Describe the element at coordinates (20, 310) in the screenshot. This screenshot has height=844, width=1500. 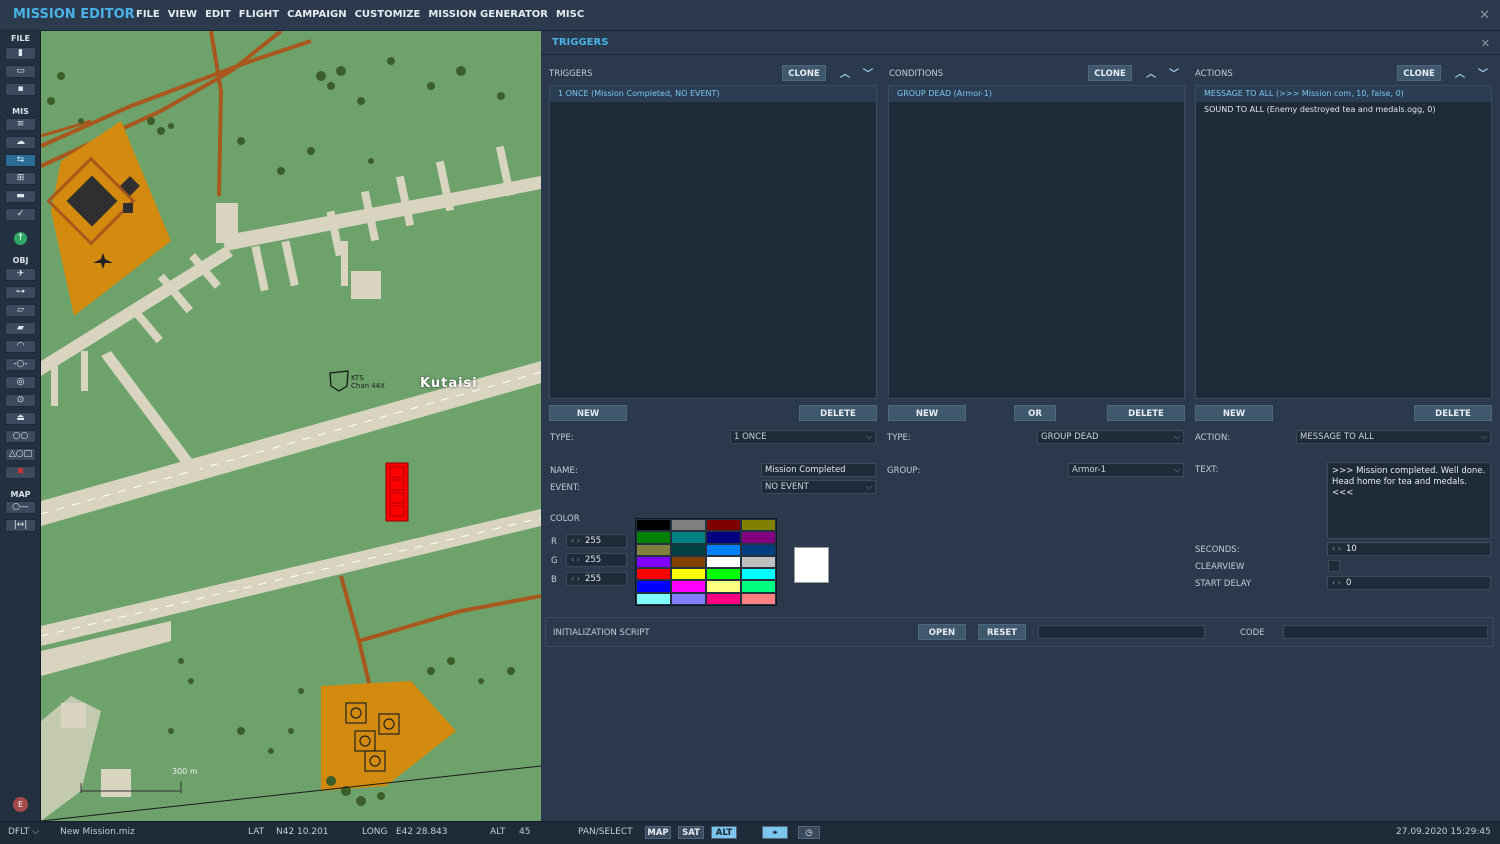
I see `ship-group-icon: ▱` at that location.